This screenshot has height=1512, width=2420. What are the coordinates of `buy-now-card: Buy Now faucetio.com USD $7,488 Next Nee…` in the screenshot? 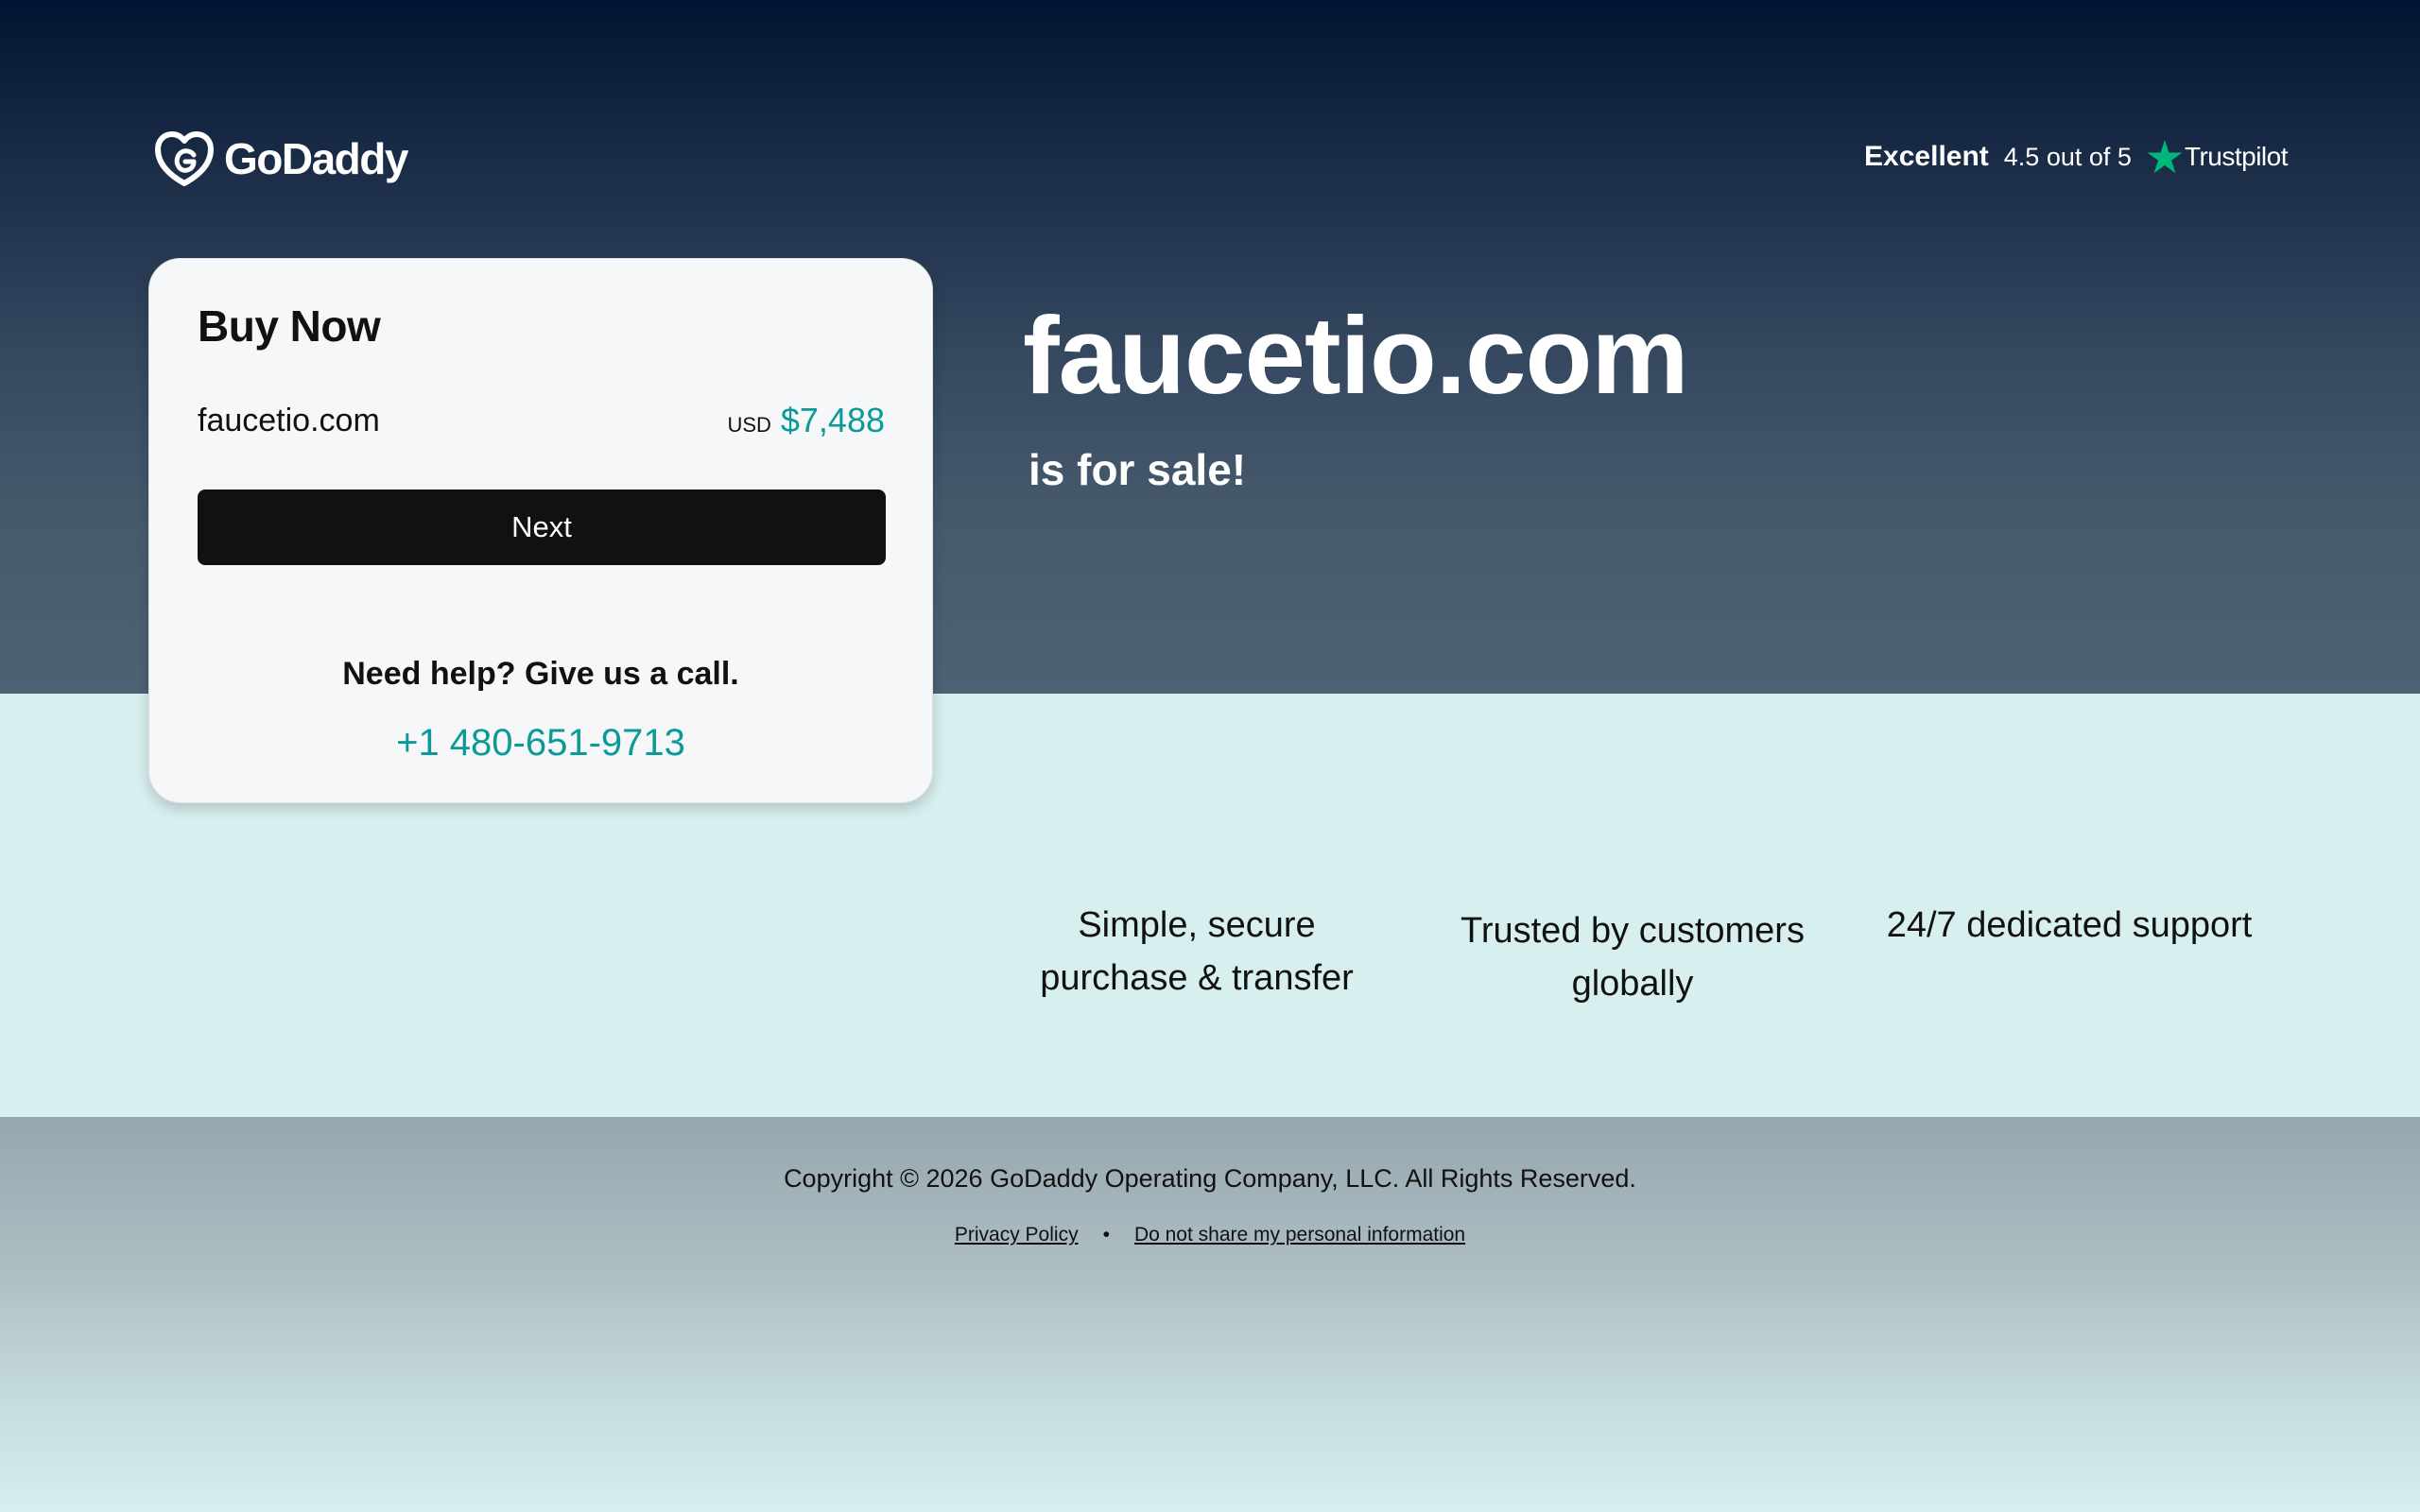 It's located at (540, 530).